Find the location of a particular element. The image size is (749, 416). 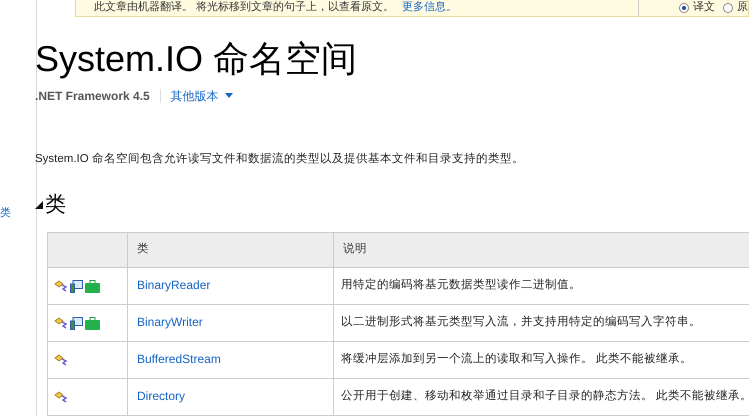

other-versions-dropdown: 其他版本 is located at coordinates (201, 95).